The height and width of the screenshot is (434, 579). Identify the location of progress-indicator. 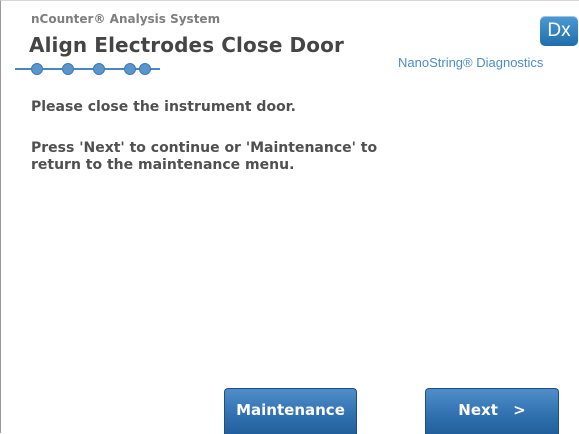
(87, 69).